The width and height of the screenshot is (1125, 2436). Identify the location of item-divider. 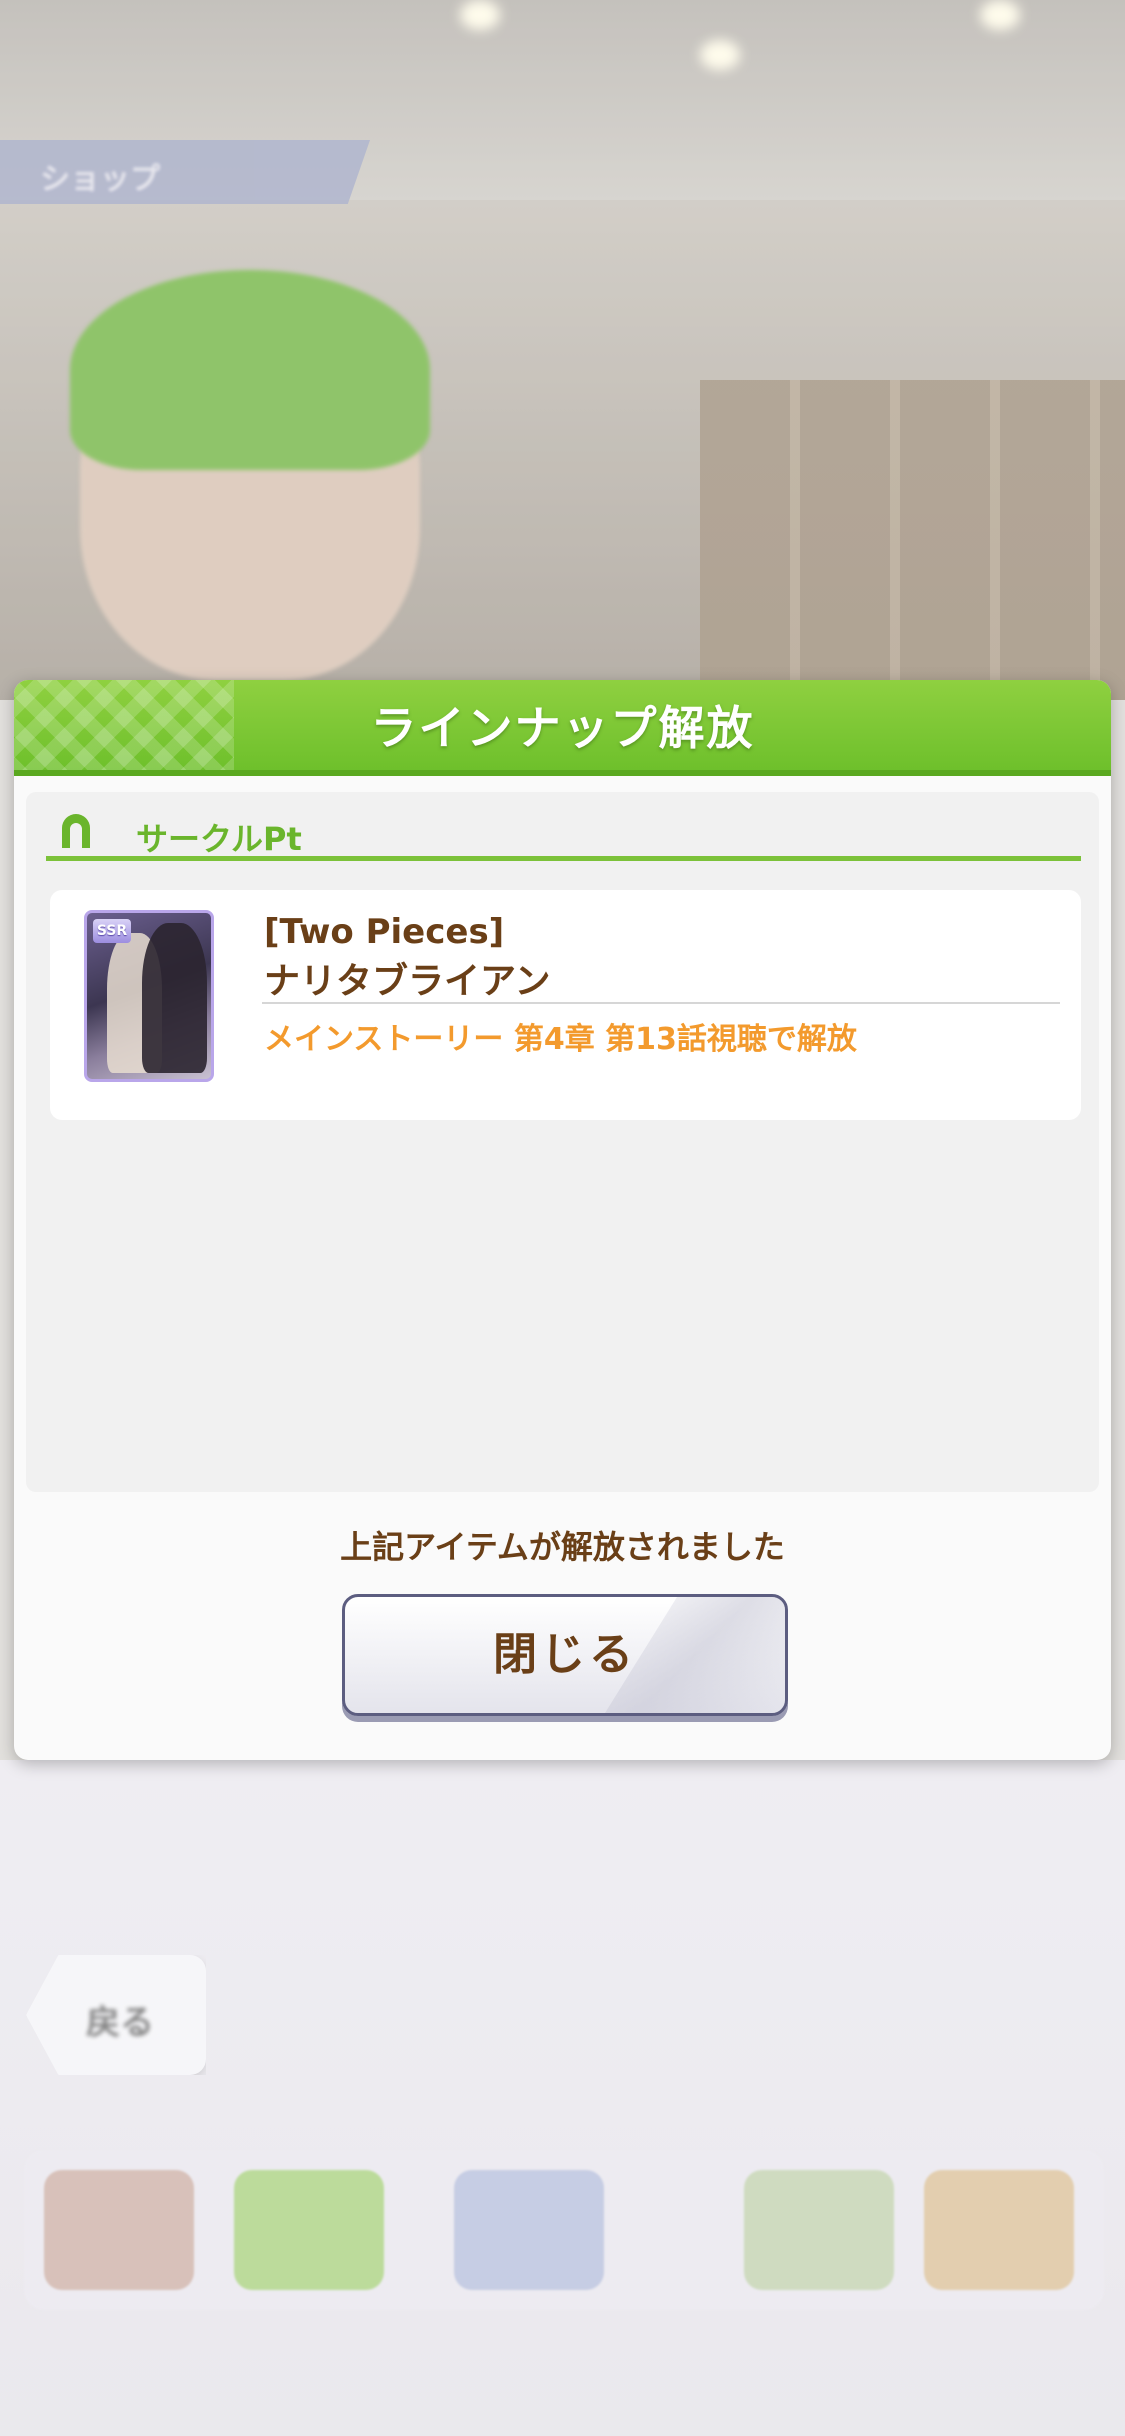
(661, 1003).